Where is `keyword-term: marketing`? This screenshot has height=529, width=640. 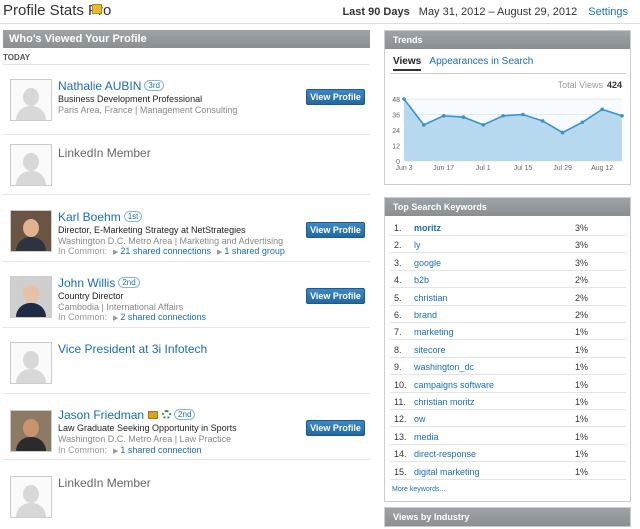
keyword-term: marketing is located at coordinates (434, 332).